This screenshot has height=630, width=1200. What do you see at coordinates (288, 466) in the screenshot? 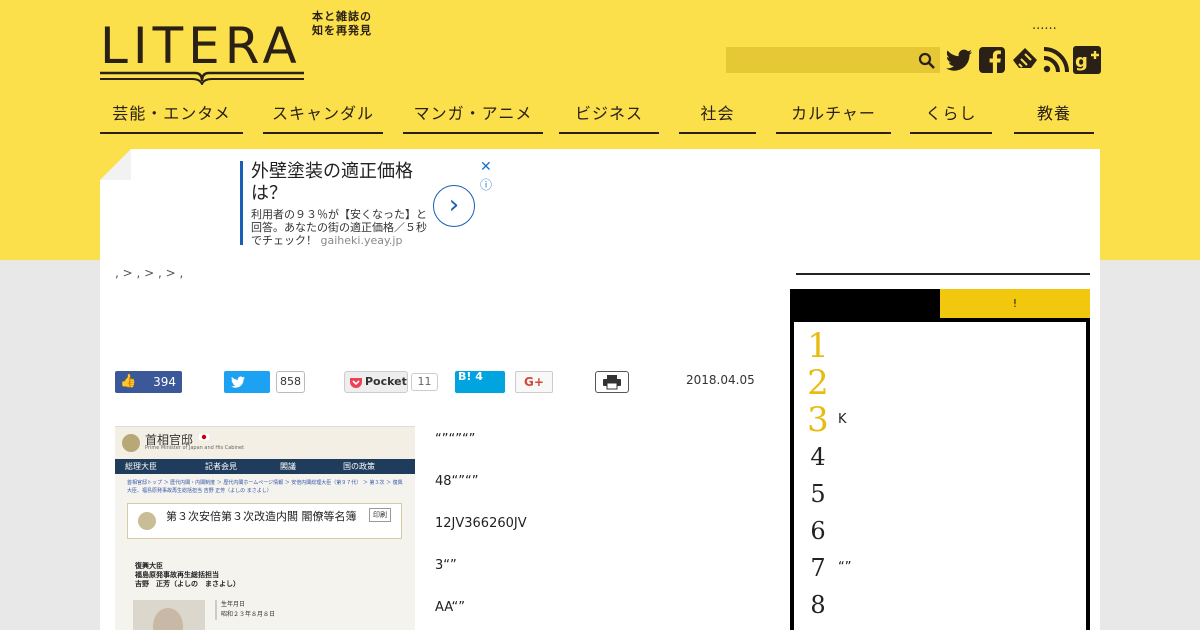
I see `image-nav-item: 閣議` at bounding box center [288, 466].